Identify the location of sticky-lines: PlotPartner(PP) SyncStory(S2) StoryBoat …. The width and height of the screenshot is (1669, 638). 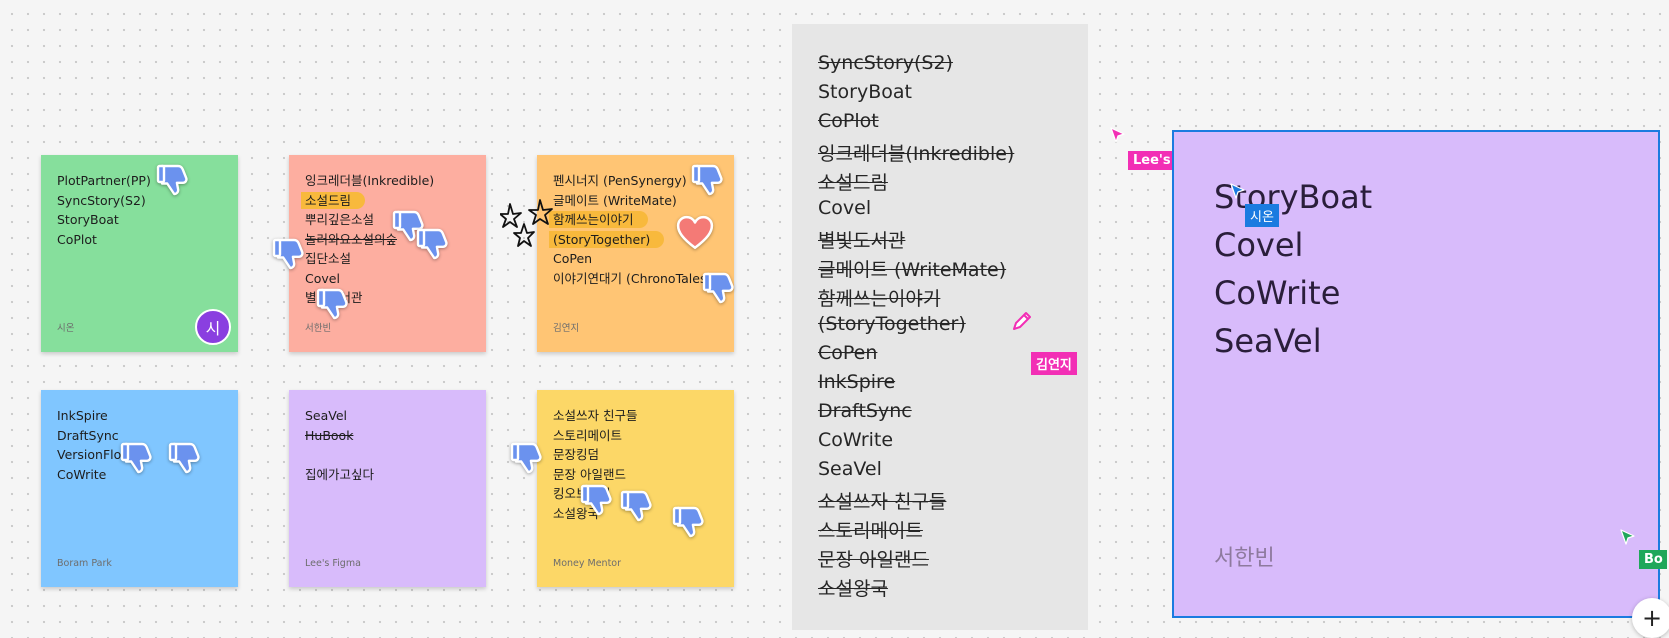
(139, 210).